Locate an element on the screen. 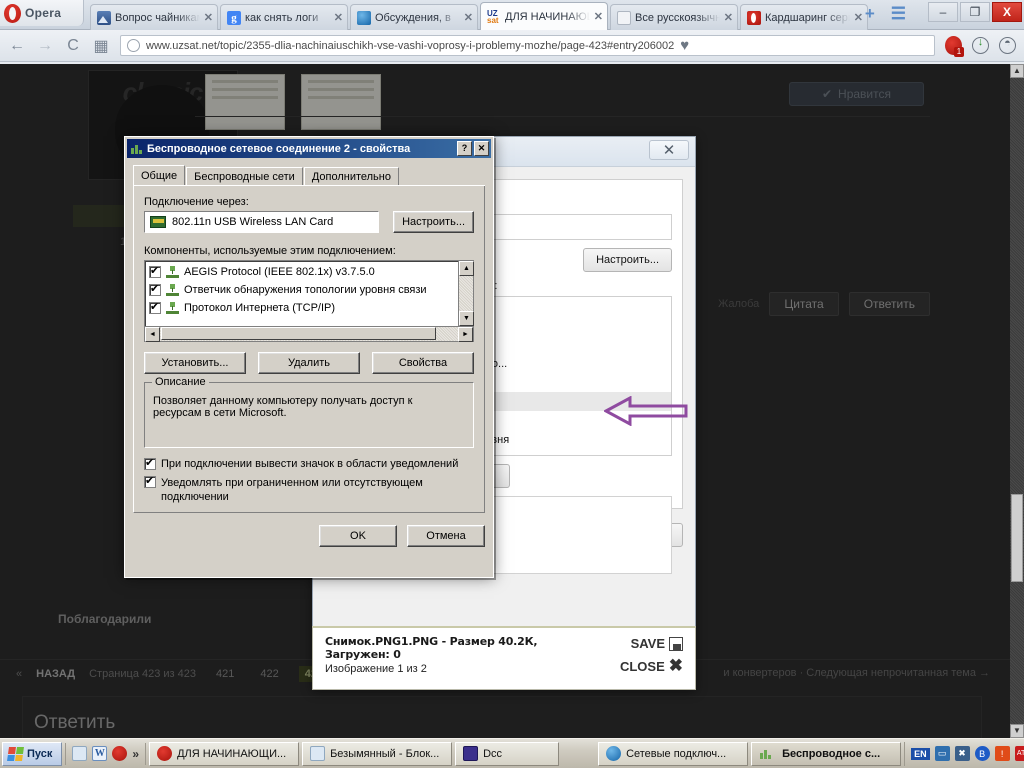 The width and height of the screenshot is (1024, 768). start-button: Пуск is located at coordinates (32, 753).